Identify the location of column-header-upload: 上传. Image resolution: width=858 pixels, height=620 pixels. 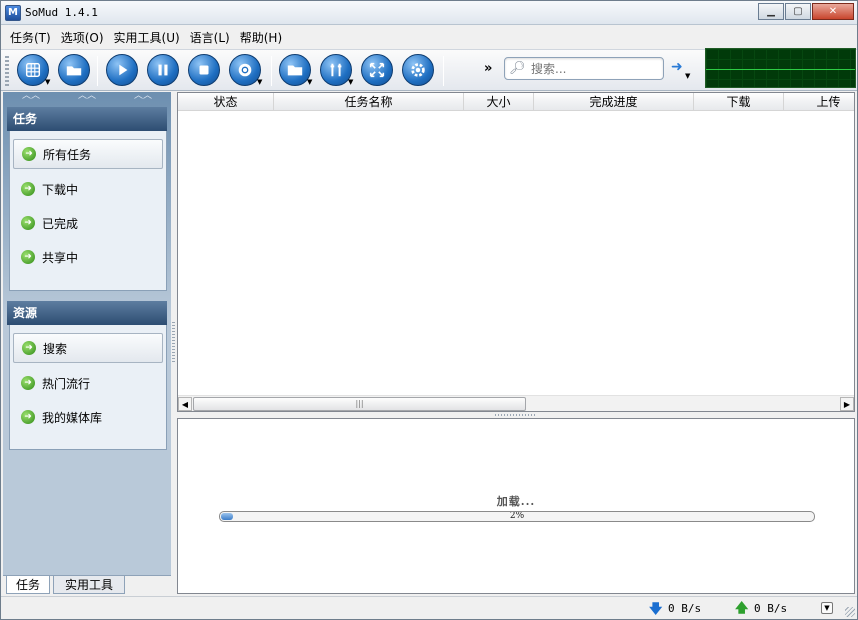
(819, 101).